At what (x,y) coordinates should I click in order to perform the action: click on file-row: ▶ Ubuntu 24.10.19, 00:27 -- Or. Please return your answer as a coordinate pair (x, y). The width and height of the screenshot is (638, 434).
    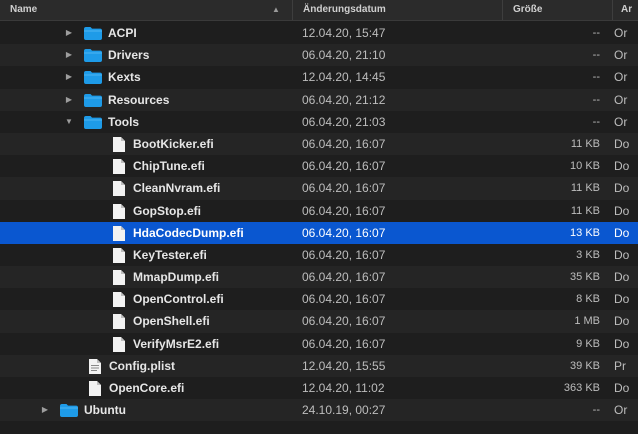
    Looking at the image, I should click on (319, 410).